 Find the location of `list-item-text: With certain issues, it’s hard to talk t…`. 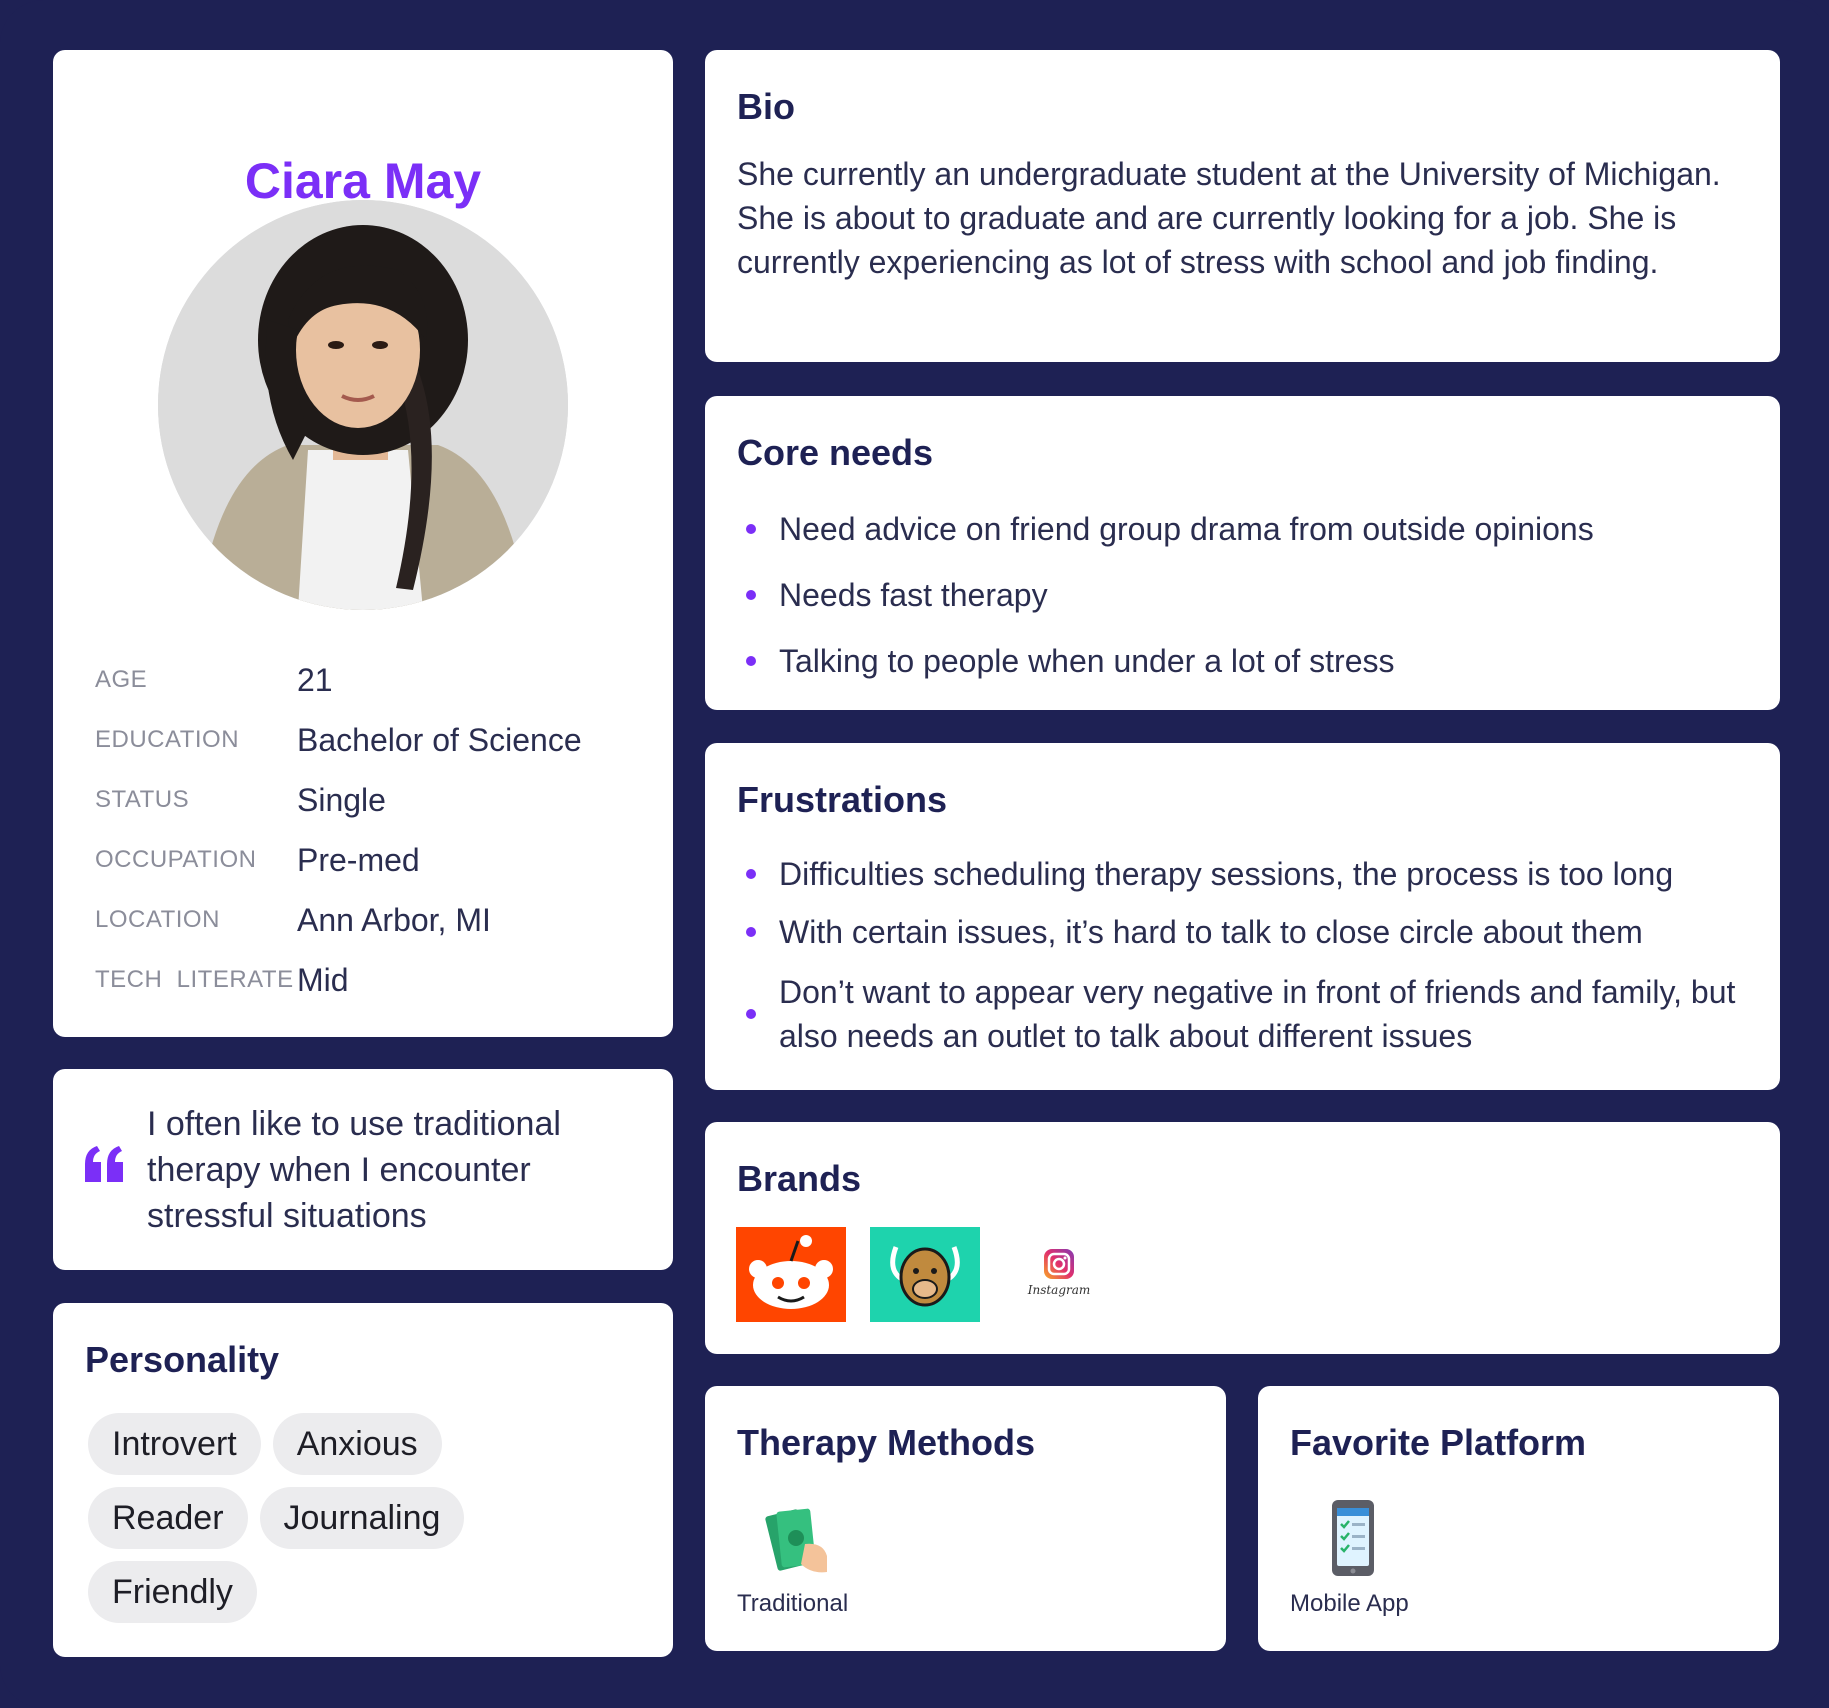

list-item-text: With certain issues, it’s hard to talk t… is located at coordinates (1211, 932).